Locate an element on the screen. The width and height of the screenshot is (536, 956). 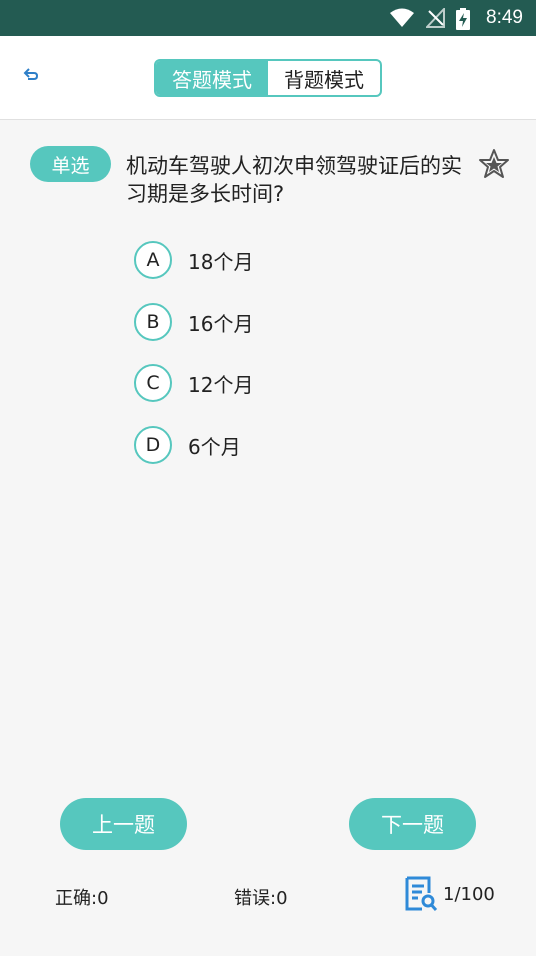
star-icon is located at coordinates (494, 164).